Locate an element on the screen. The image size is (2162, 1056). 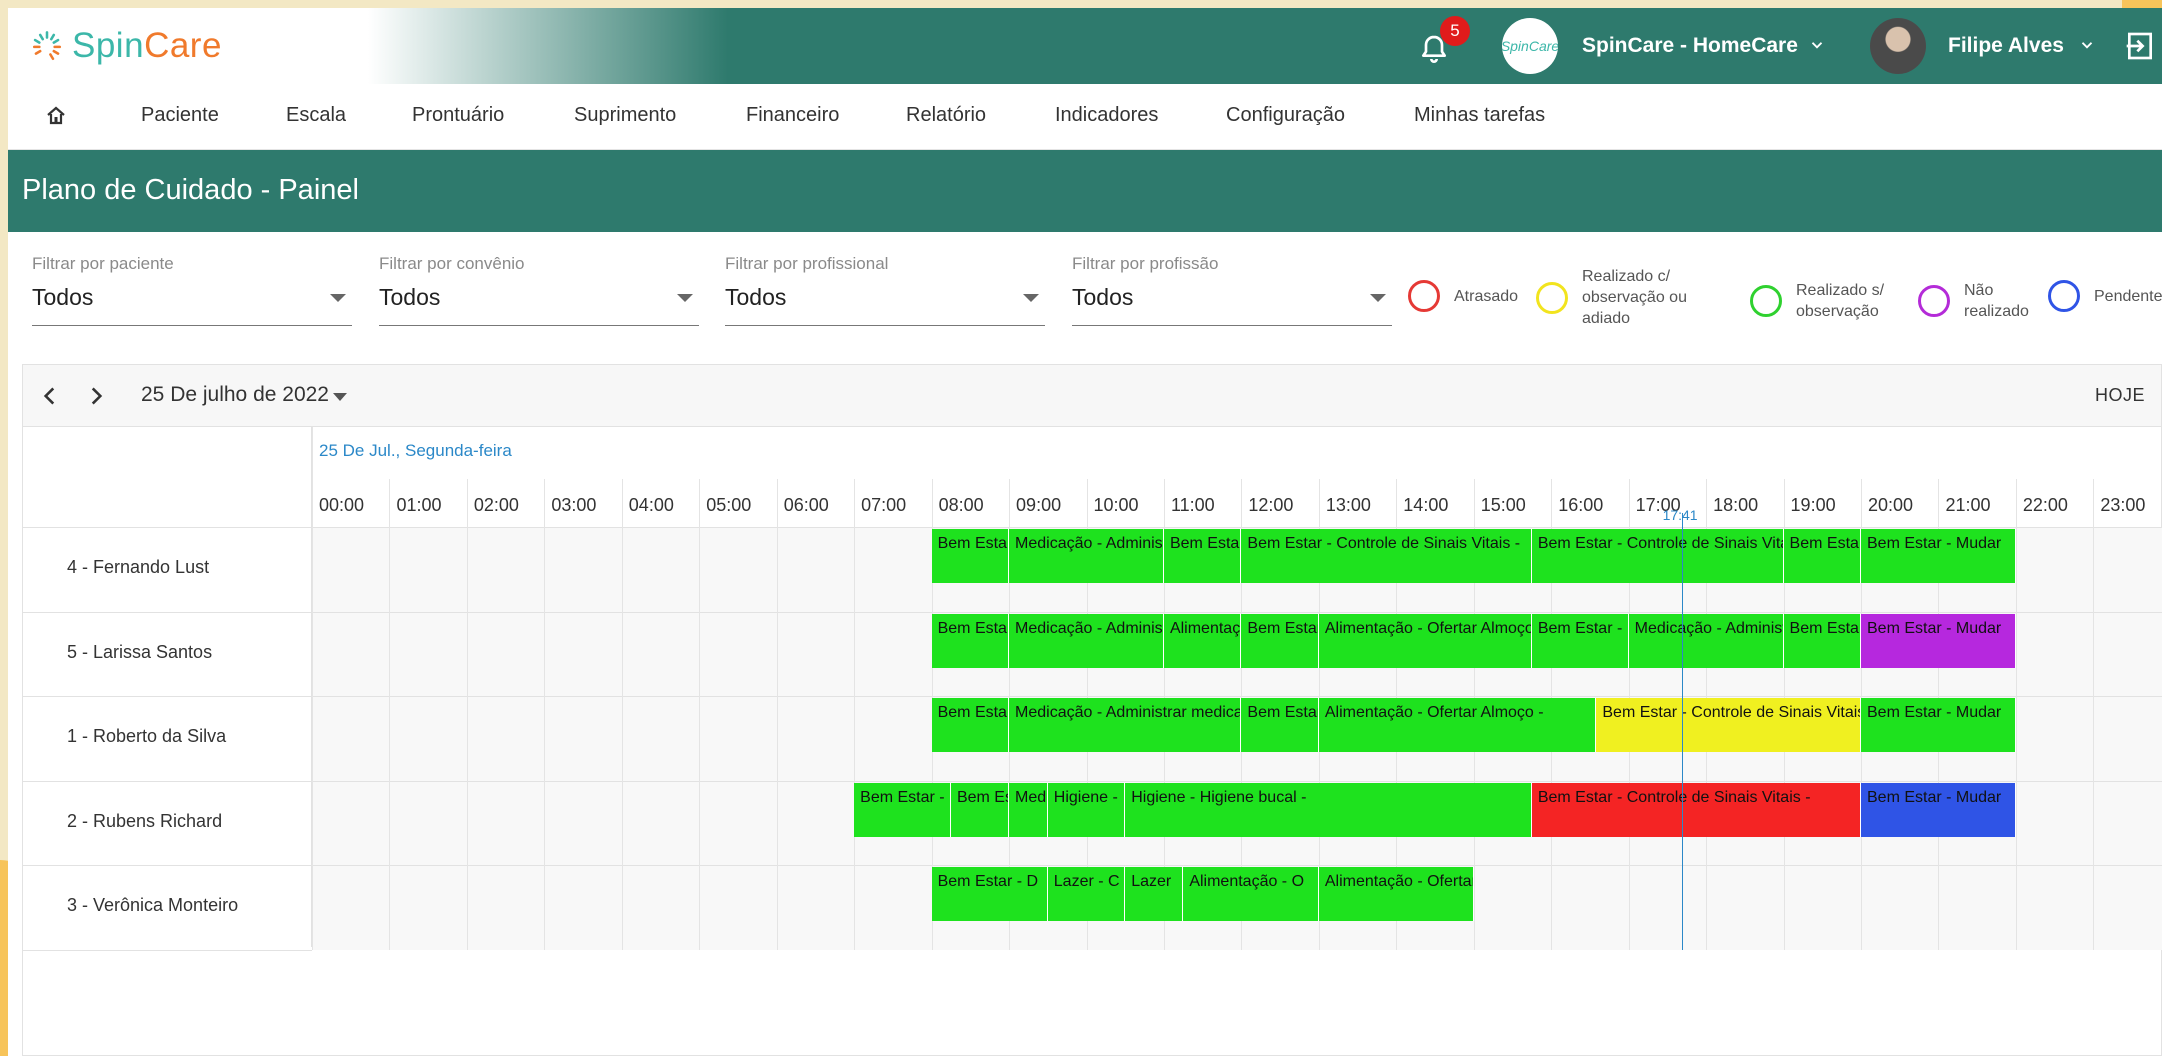
nav-item-paciente: Paciente is located at coordinates (180, 115).